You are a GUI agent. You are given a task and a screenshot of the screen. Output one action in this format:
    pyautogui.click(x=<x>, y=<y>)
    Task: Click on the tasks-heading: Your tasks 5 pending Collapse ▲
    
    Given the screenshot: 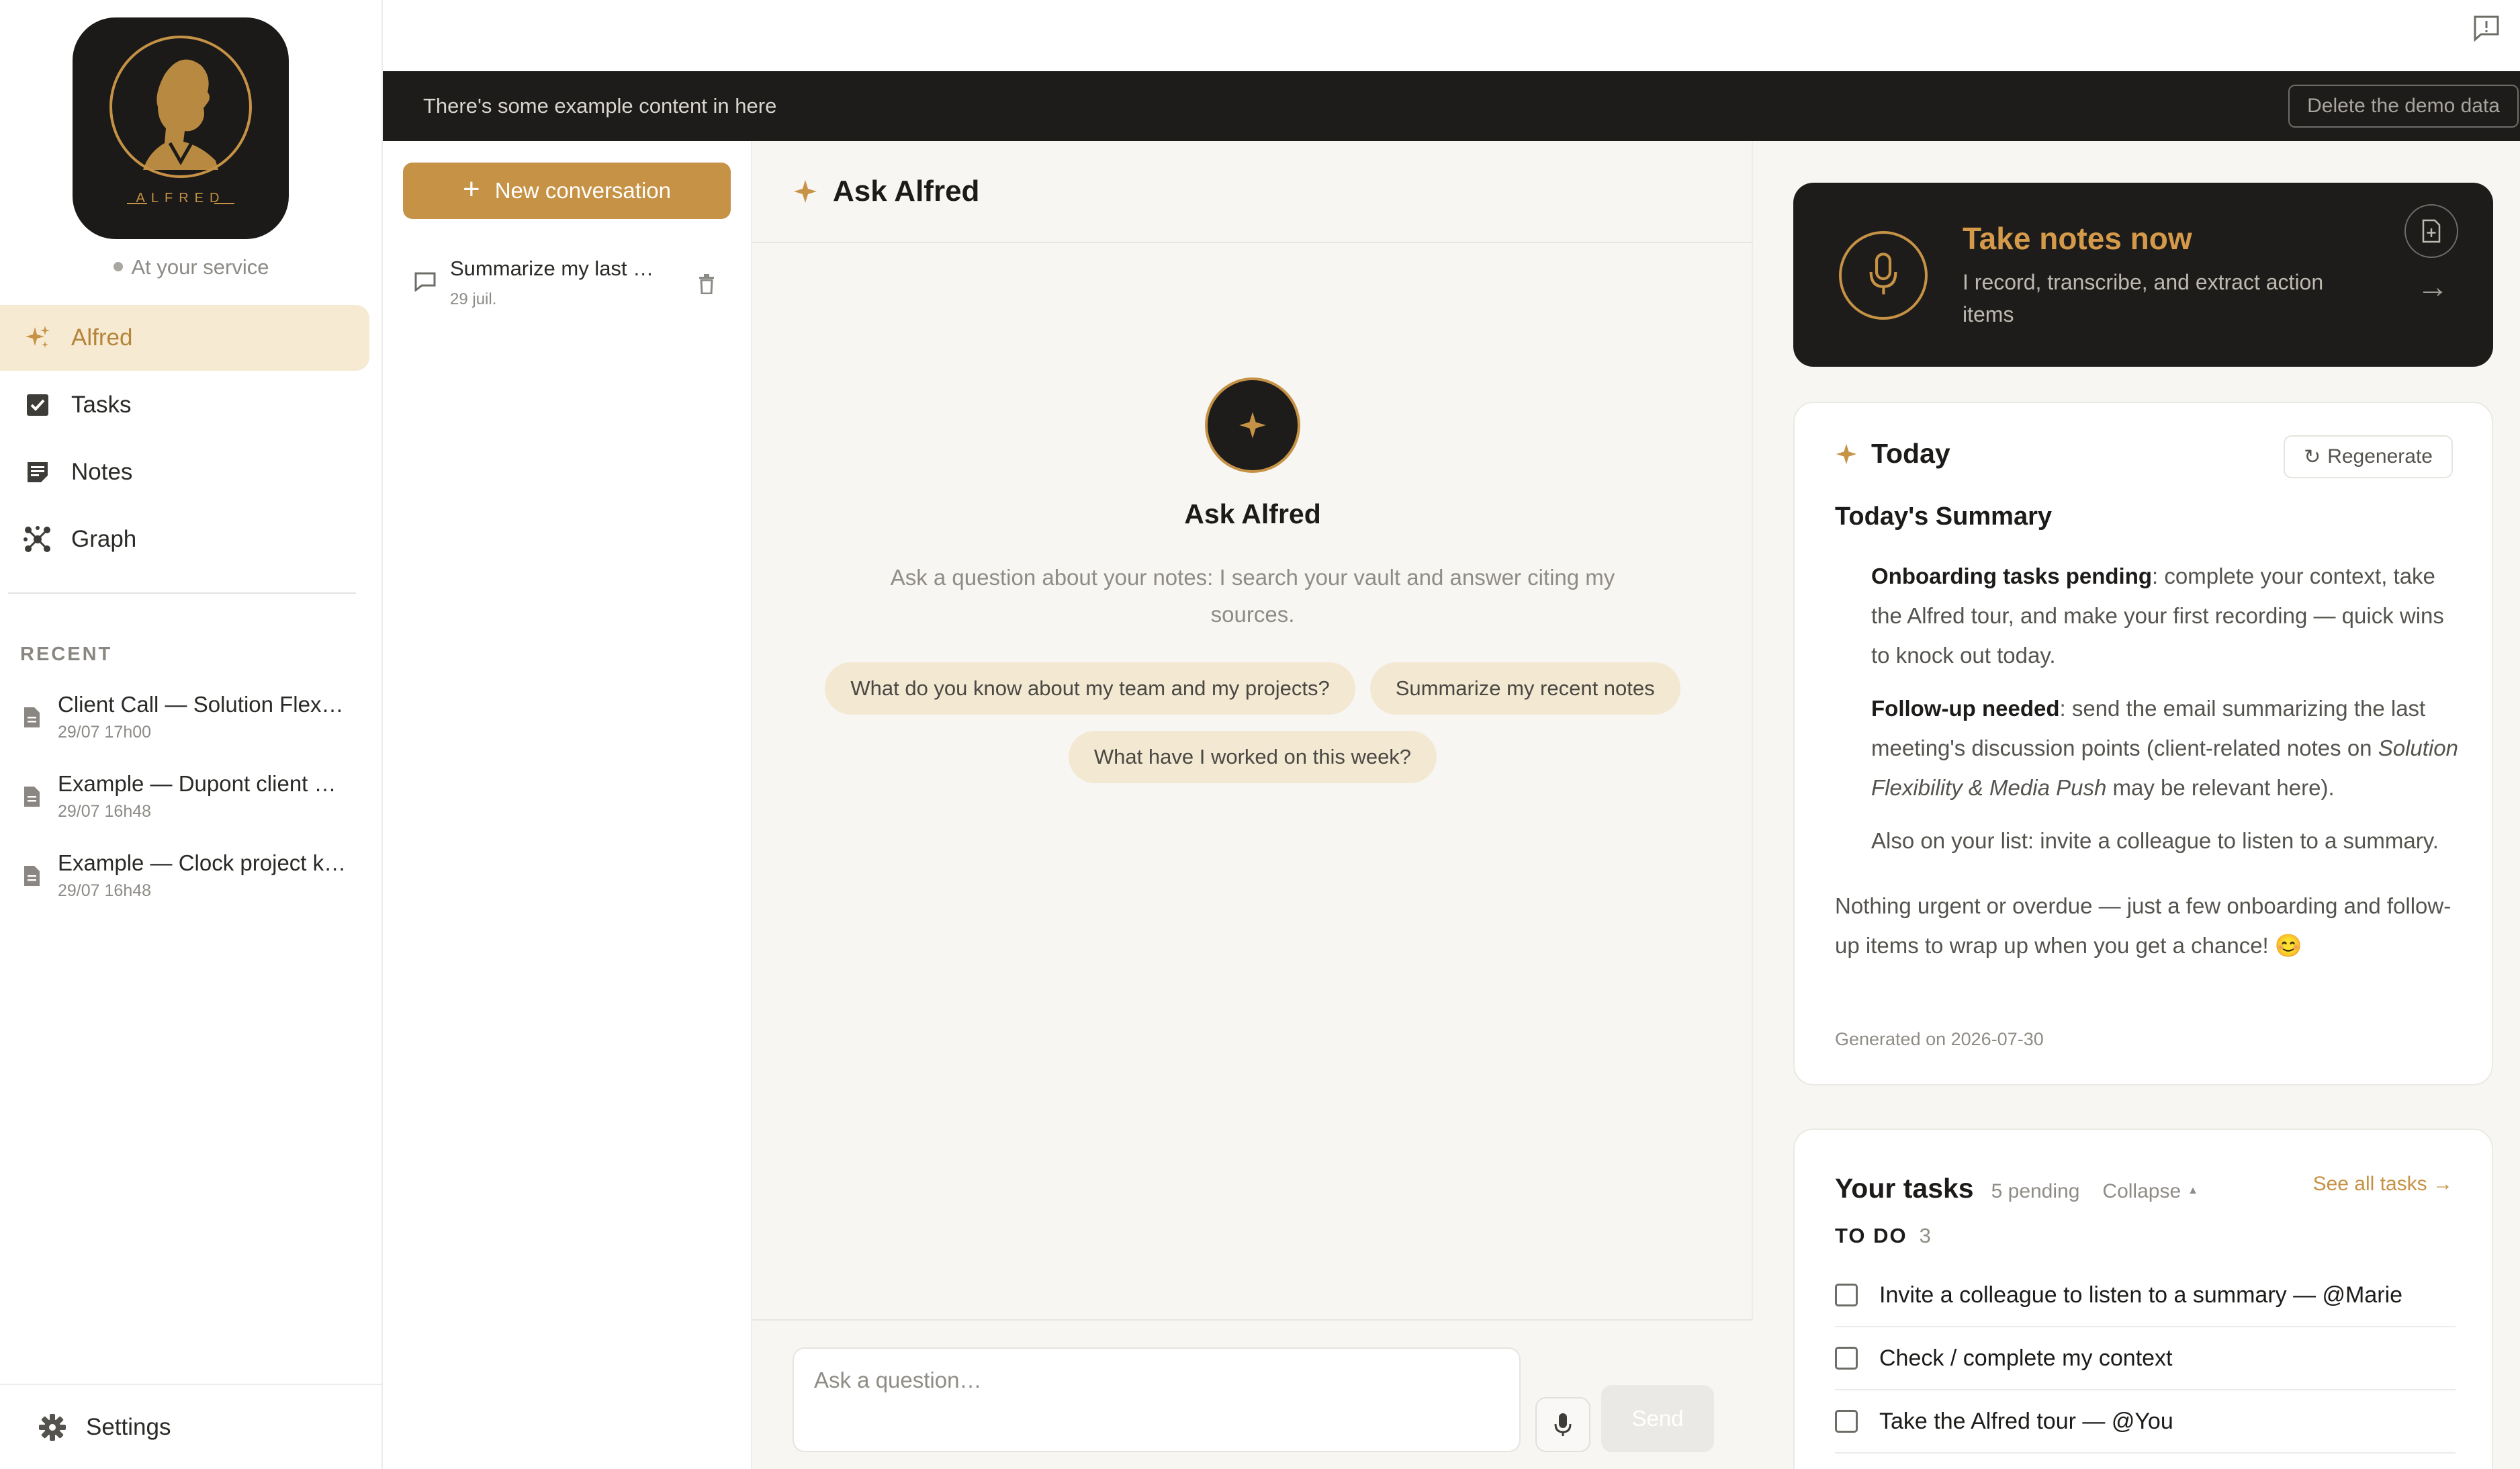 What is the action you would take?
    pyautogui.click(x=2017, y=1189)
    